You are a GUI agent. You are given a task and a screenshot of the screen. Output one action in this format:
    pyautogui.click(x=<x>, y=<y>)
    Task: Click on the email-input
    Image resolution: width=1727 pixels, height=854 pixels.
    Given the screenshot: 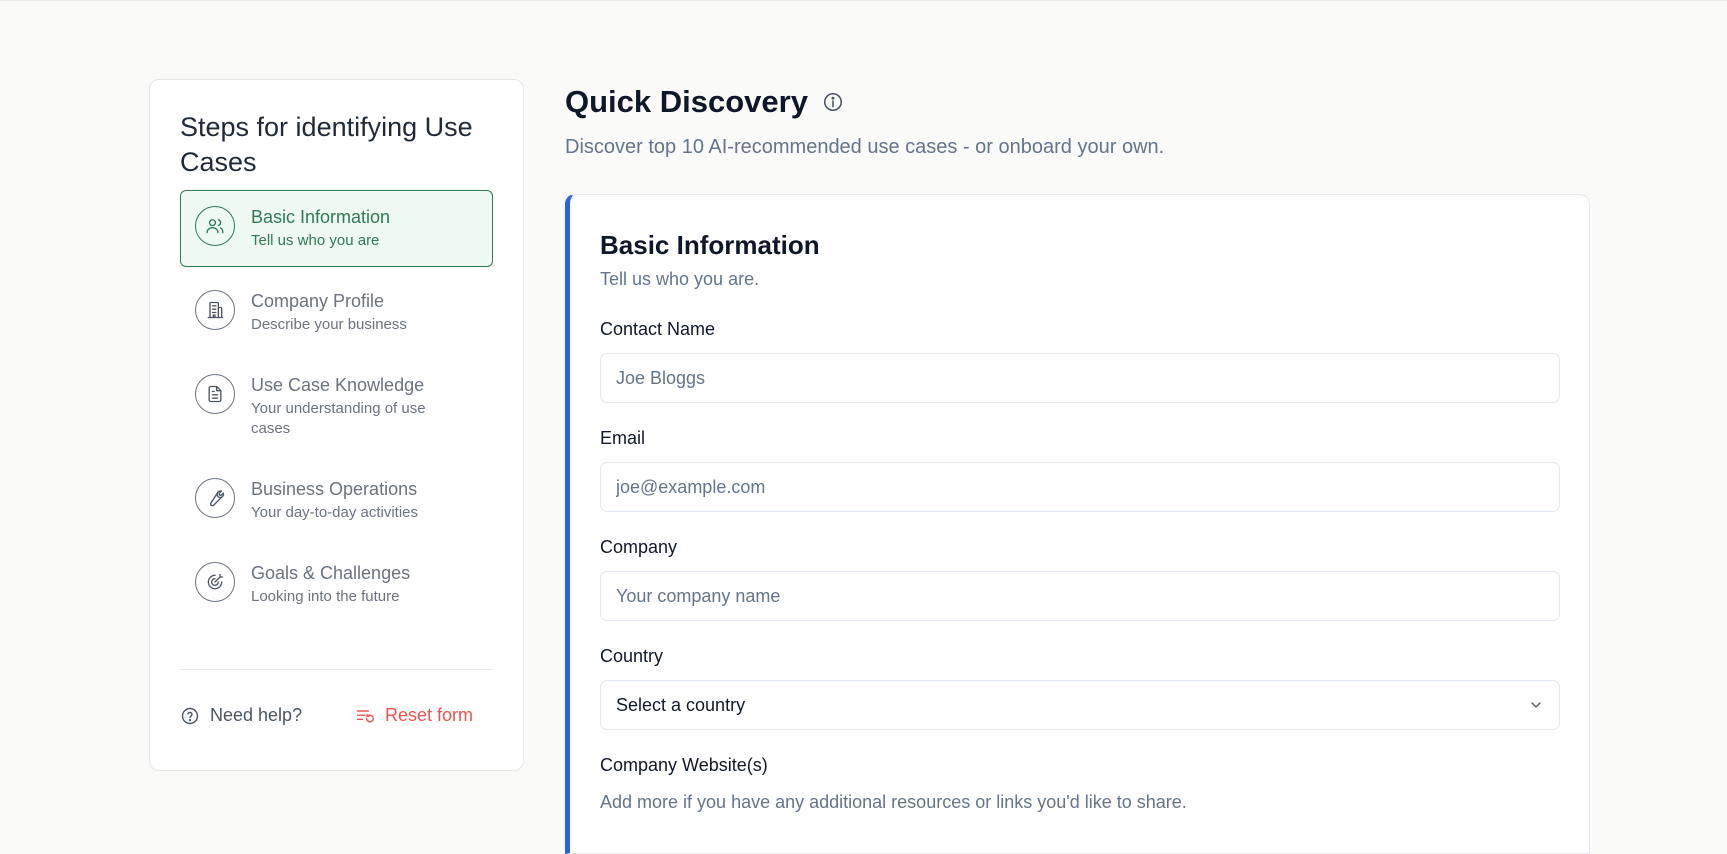 What is the action you would take?
    pyautogui.click(x=1080, y=487)
    